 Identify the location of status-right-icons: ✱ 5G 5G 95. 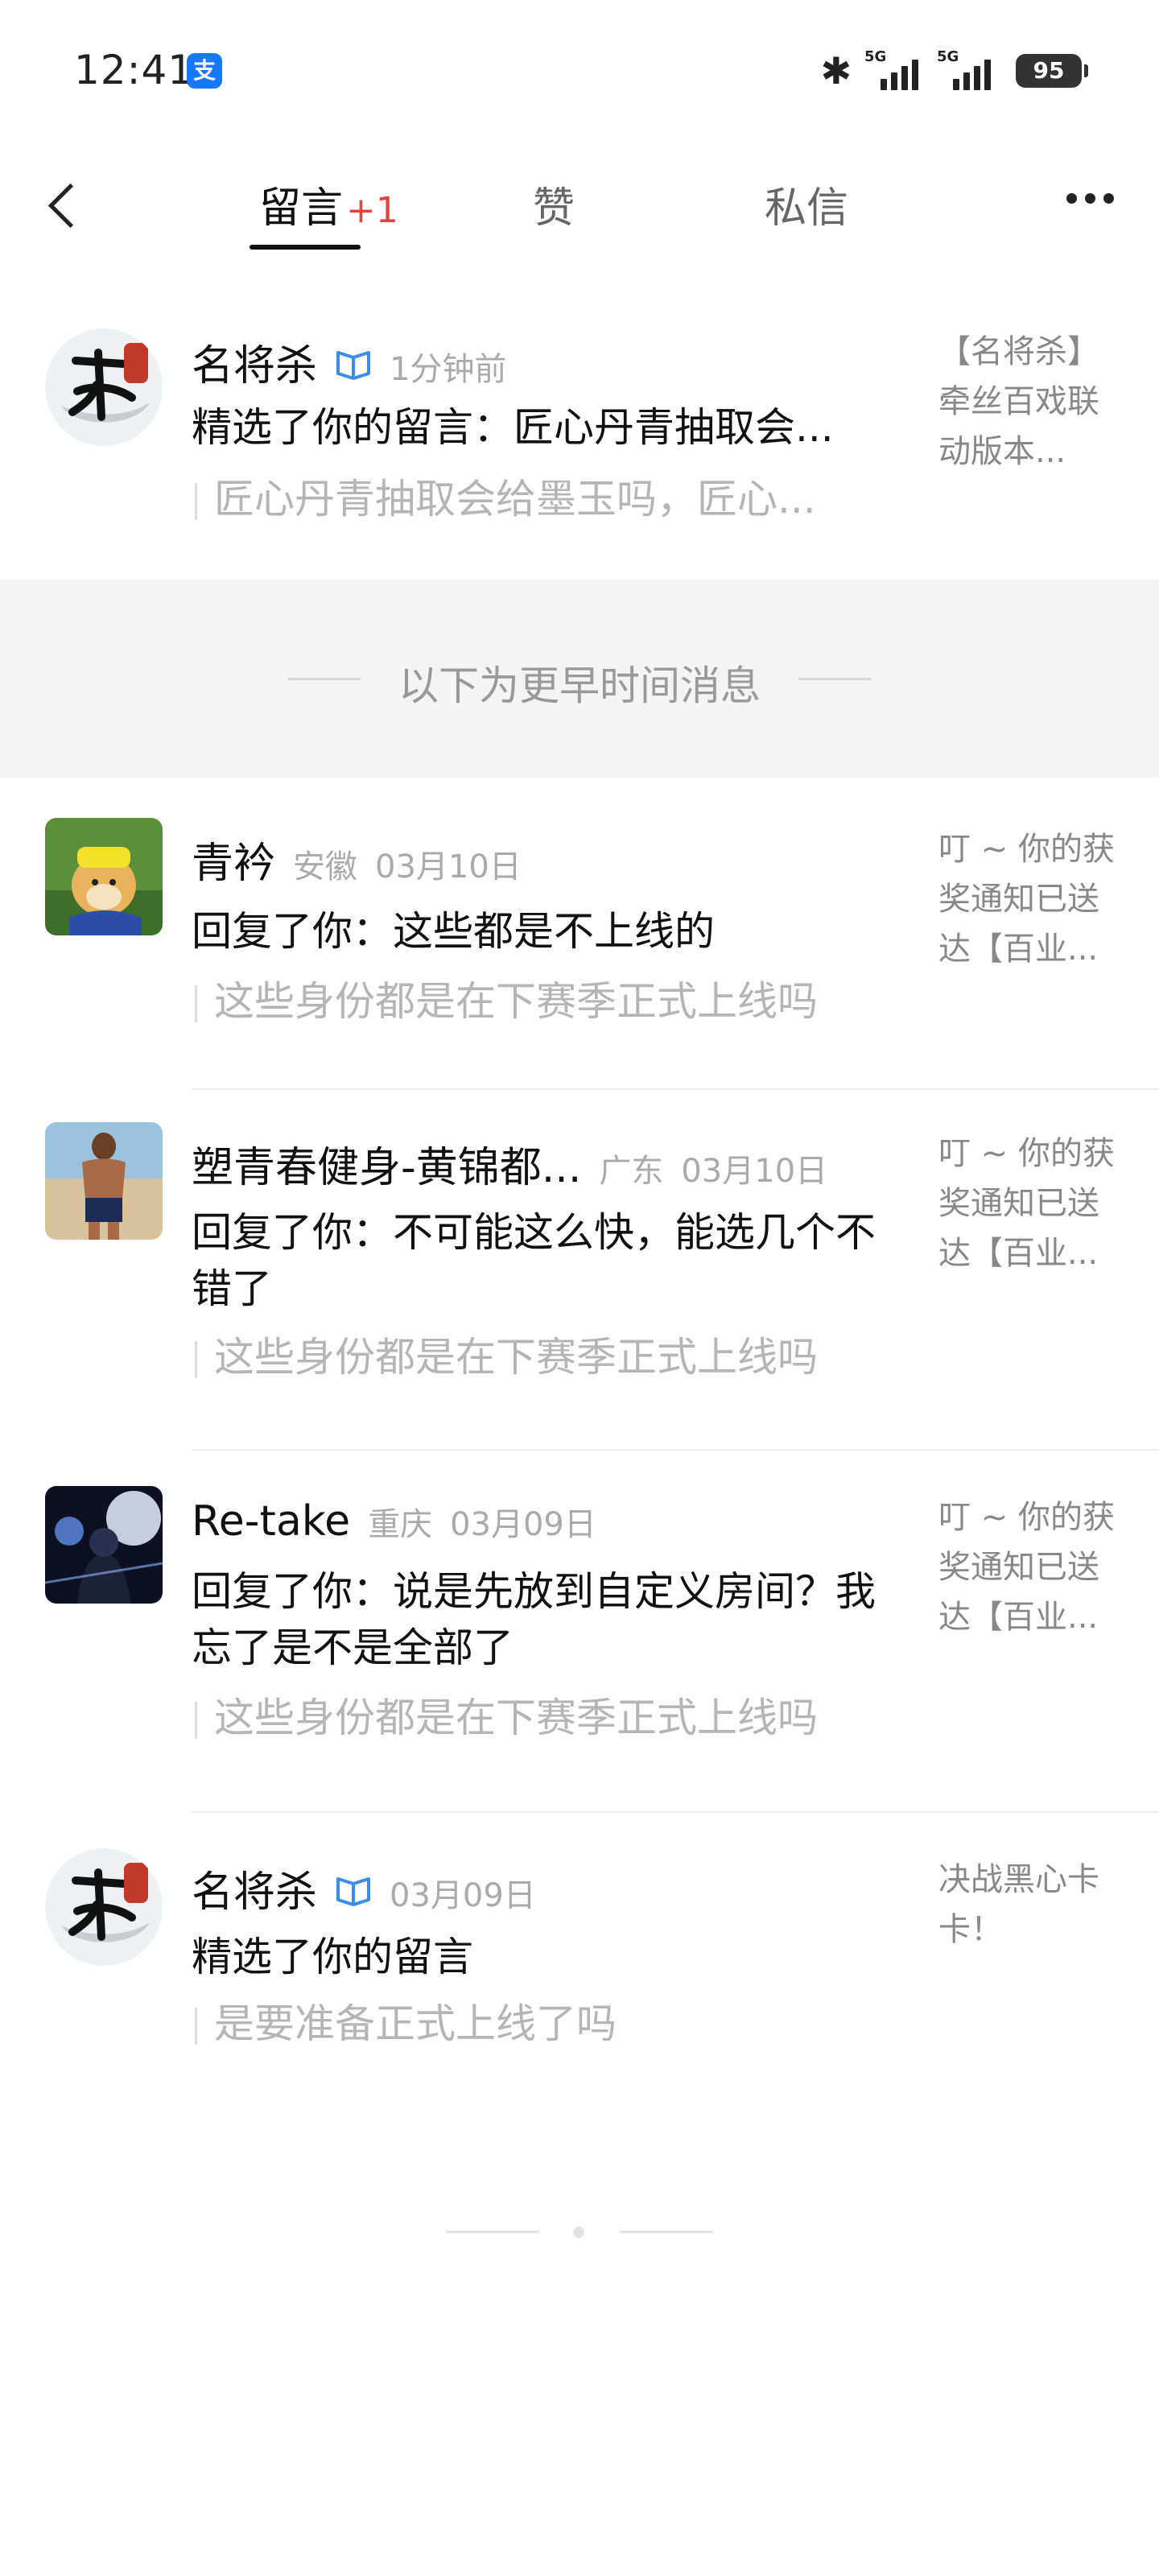
(954, 70).